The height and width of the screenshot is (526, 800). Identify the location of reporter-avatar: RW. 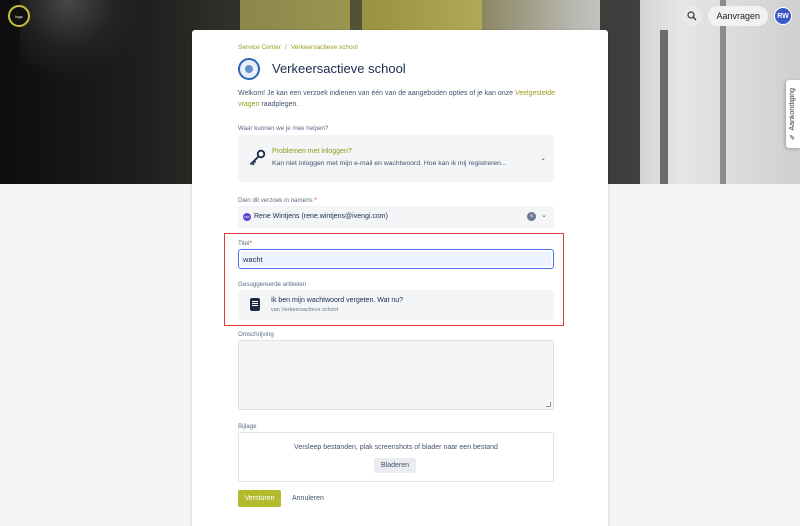
(247, 217).